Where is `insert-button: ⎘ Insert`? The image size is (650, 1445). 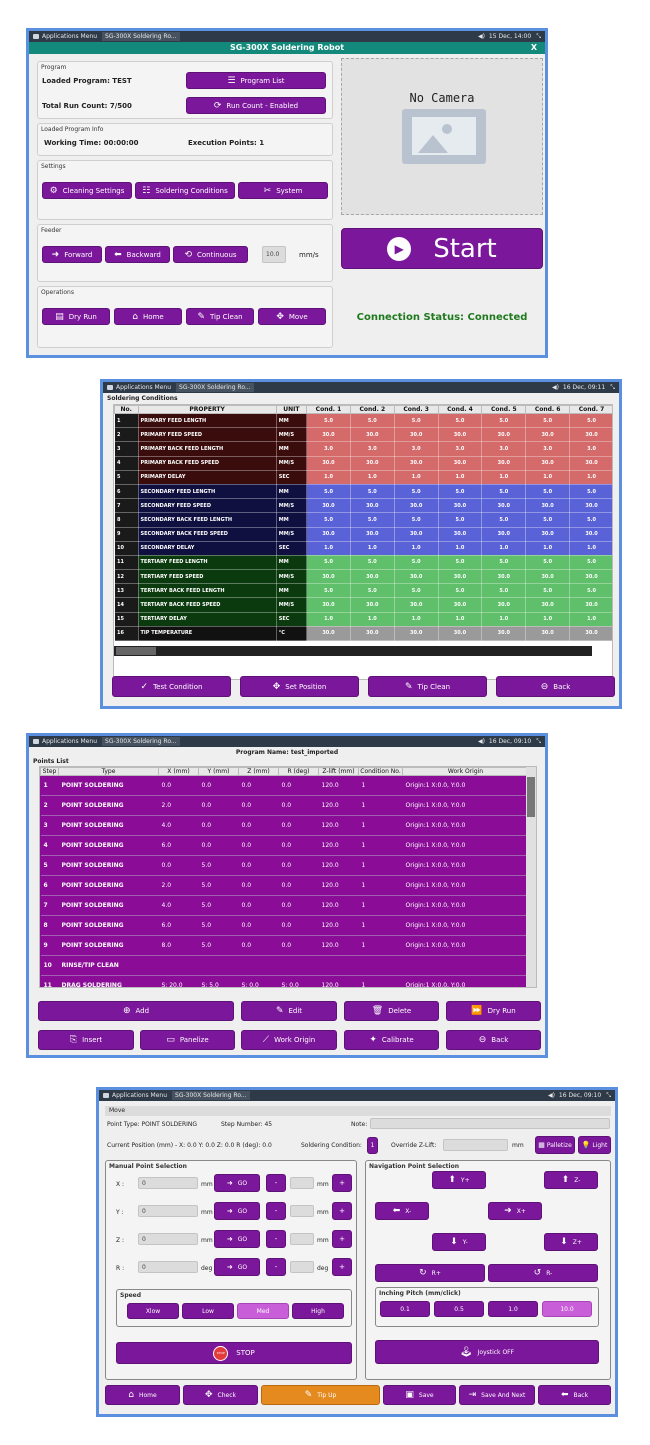 insert-button: ⎘ Insert is located at coordinates (86, 1040).